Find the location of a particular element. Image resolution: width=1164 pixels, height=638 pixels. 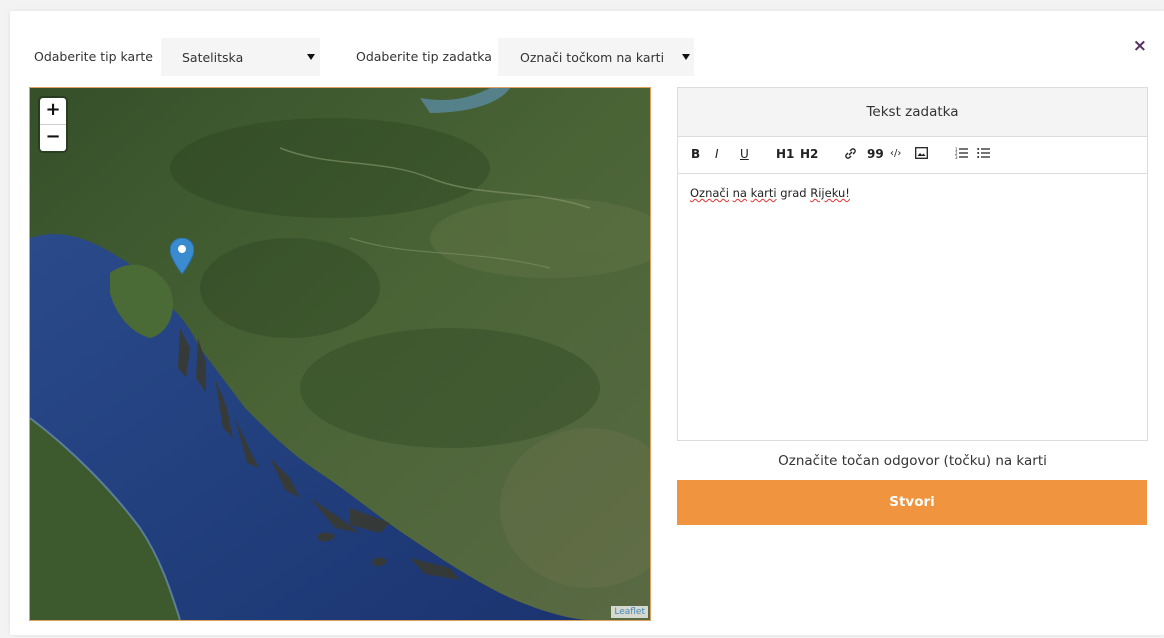

bold-button: B is located at coordinates (695, 154).